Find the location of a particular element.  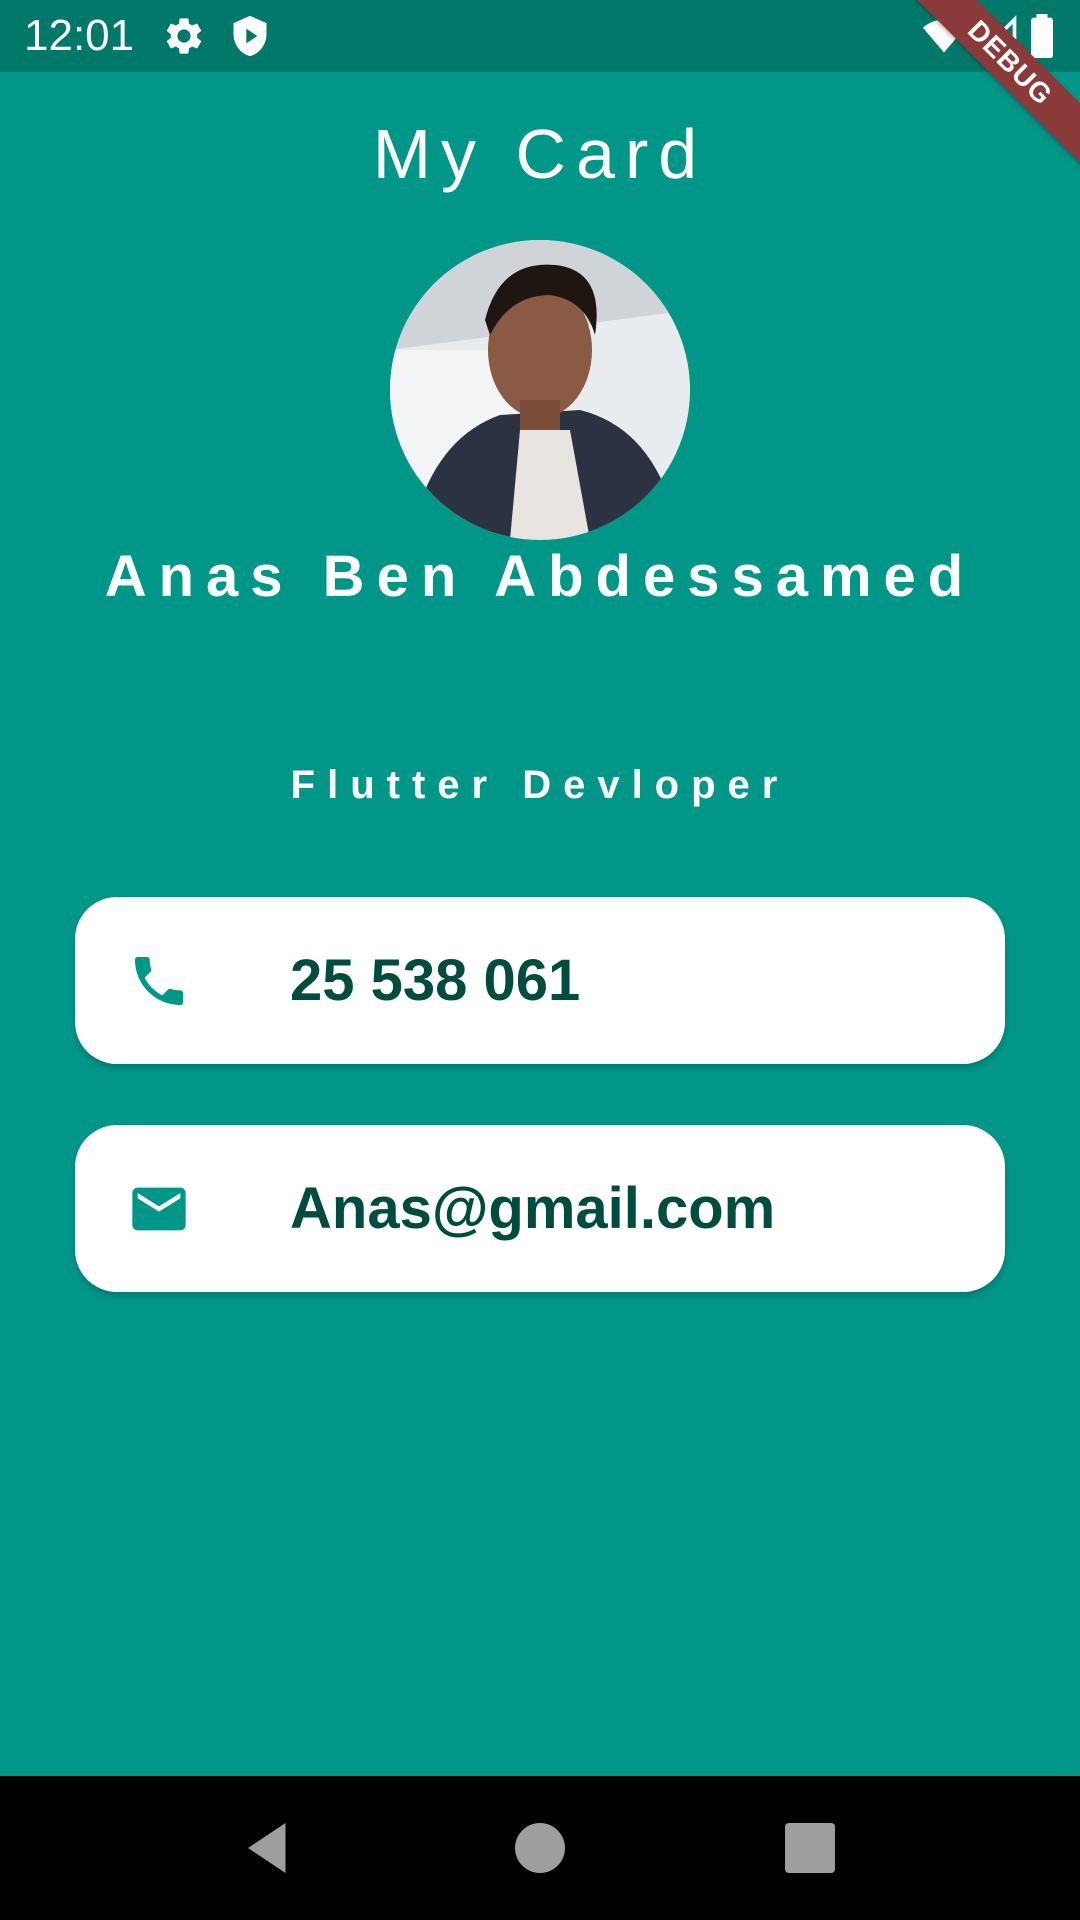

gear-icon is located at coordinates (184, 36).